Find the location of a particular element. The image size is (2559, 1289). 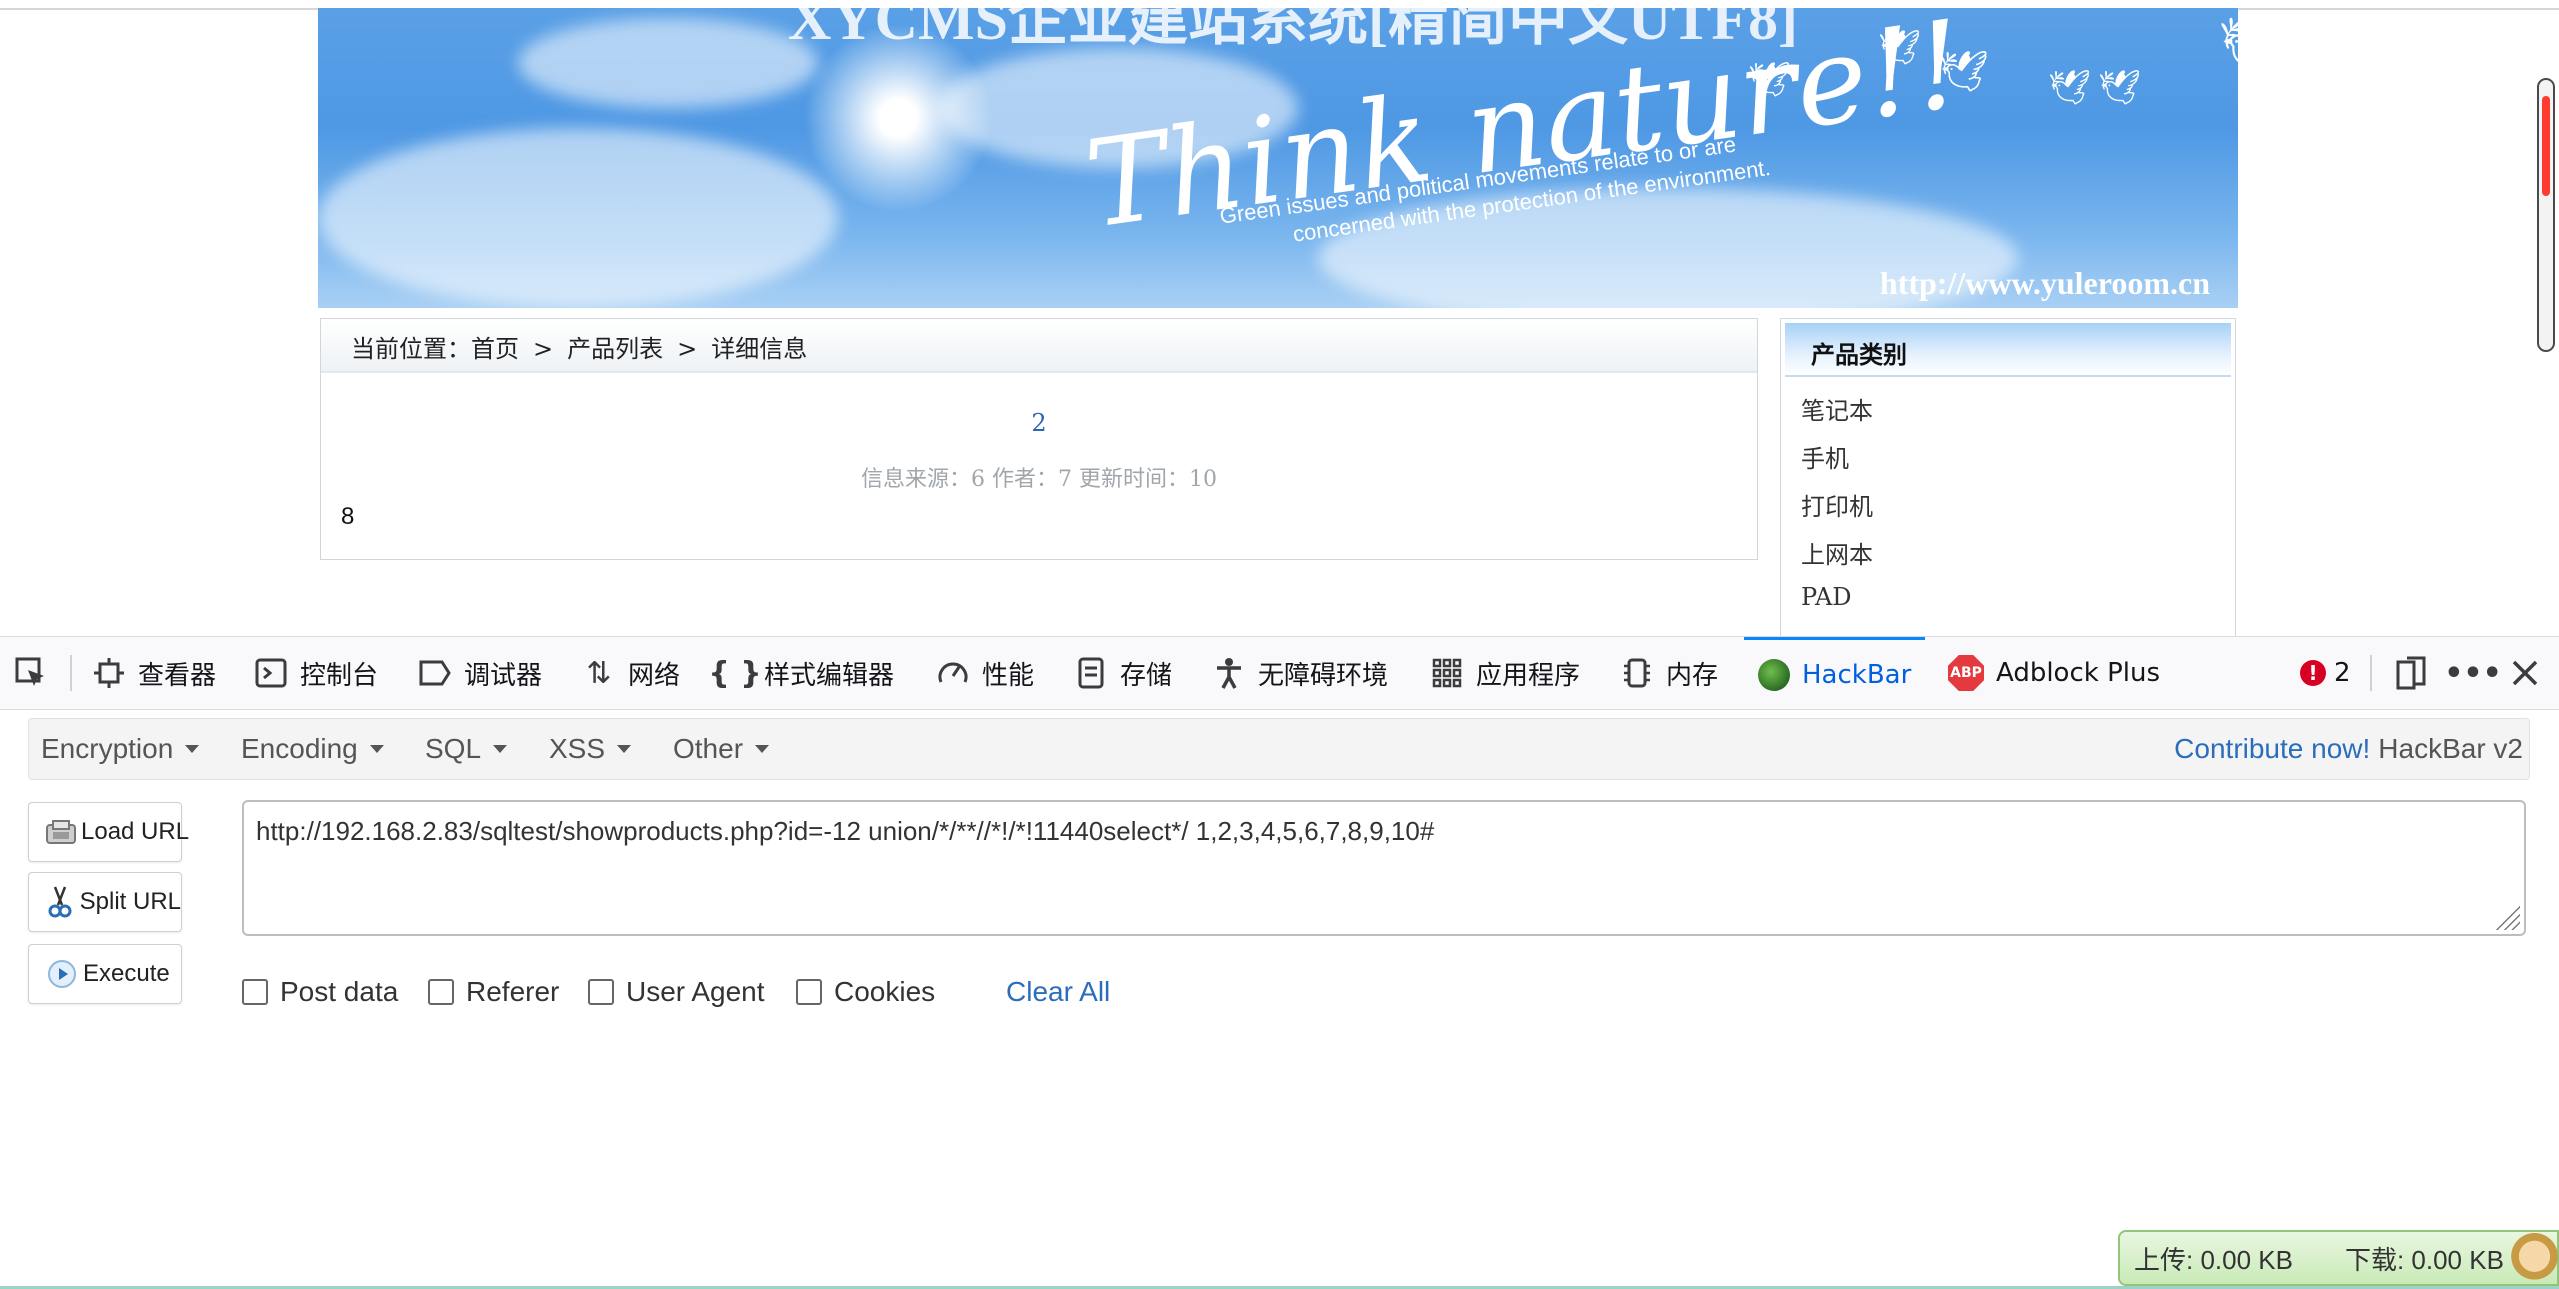

referer-checkbox: Referer is located at coordinates (493, 992).